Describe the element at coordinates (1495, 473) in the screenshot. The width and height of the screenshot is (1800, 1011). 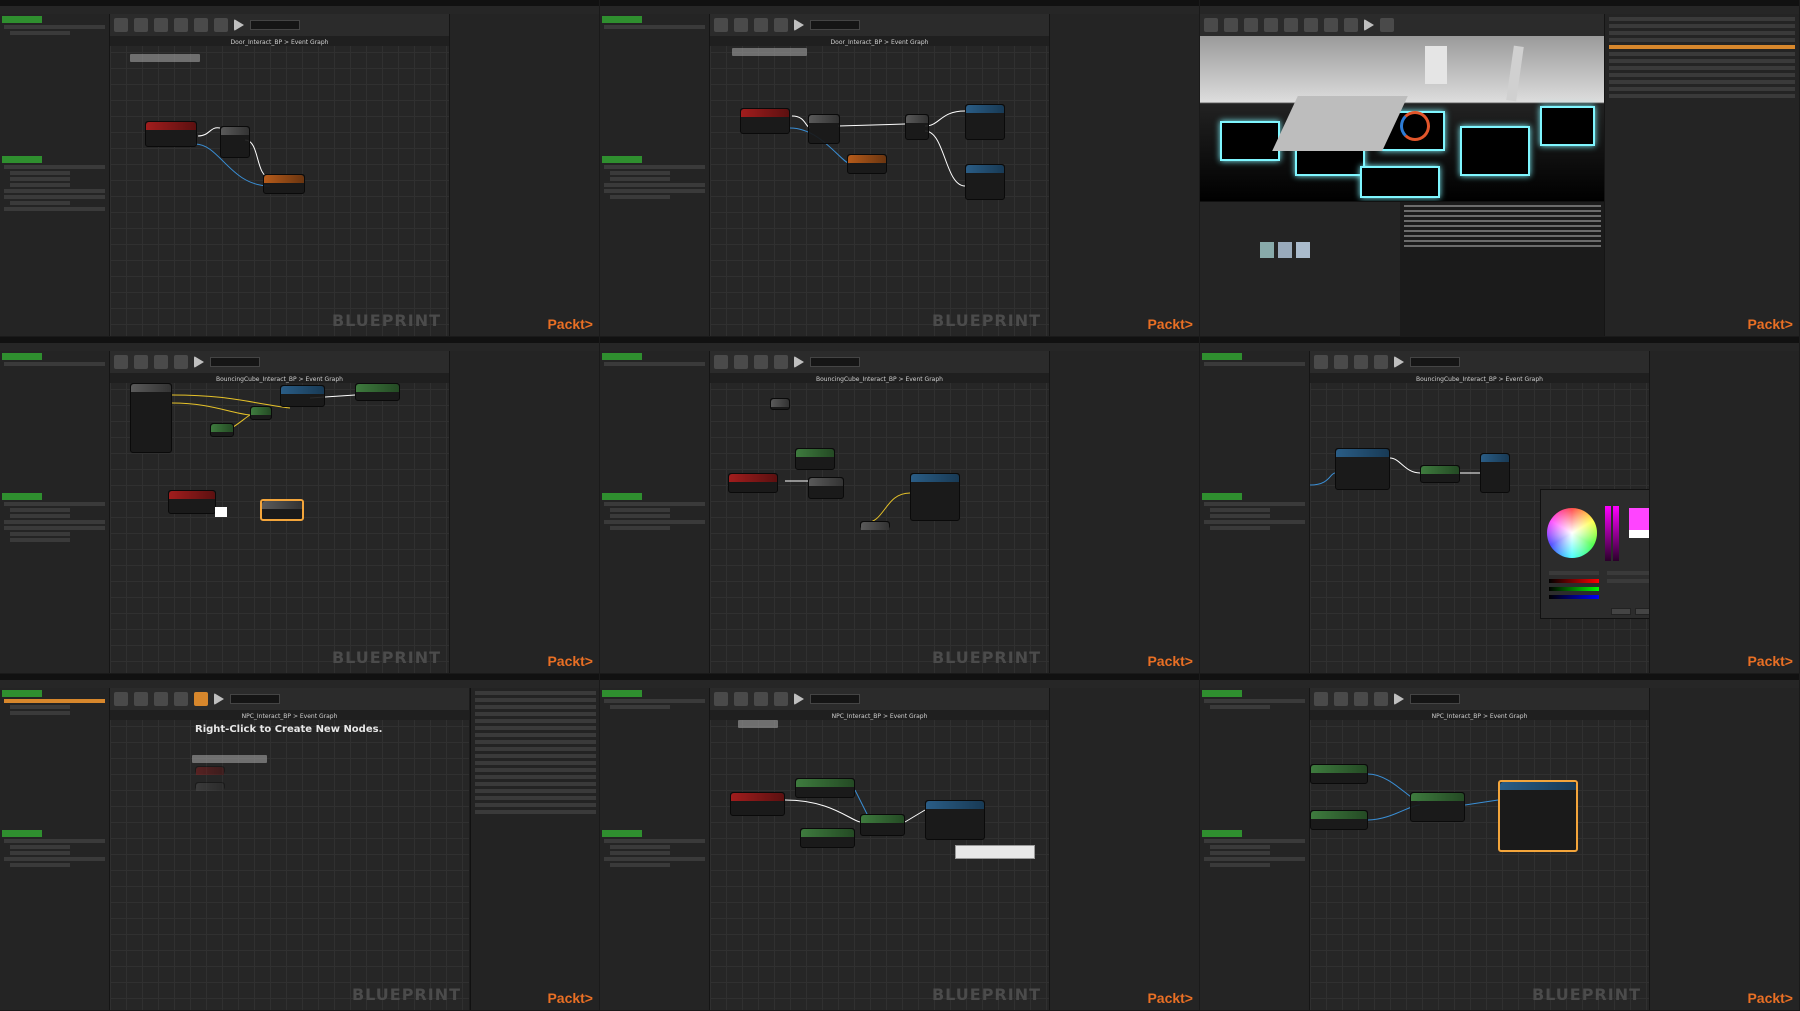
I see `set-vector-param-node` at that location.